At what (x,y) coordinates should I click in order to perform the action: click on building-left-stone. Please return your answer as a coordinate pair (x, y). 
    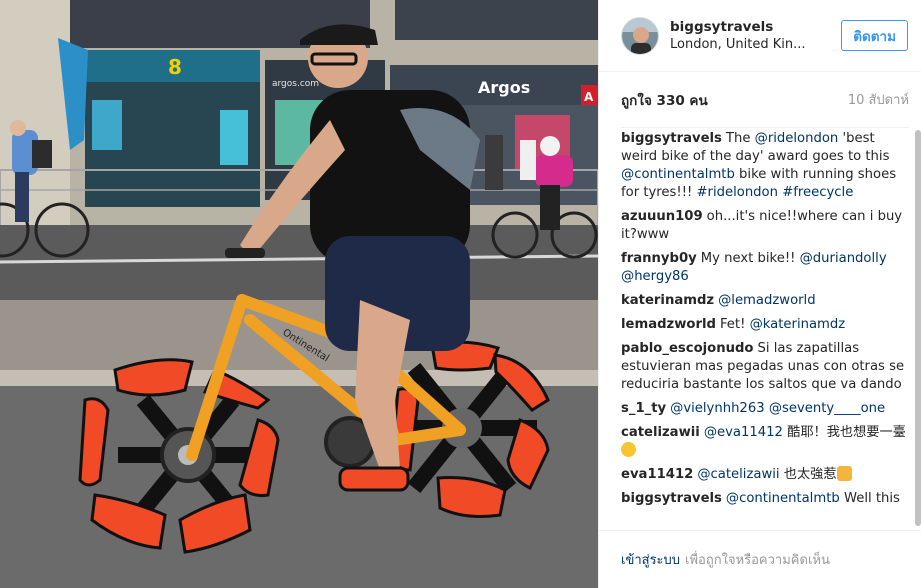
    Looking at the image, I should click on (35, 125).